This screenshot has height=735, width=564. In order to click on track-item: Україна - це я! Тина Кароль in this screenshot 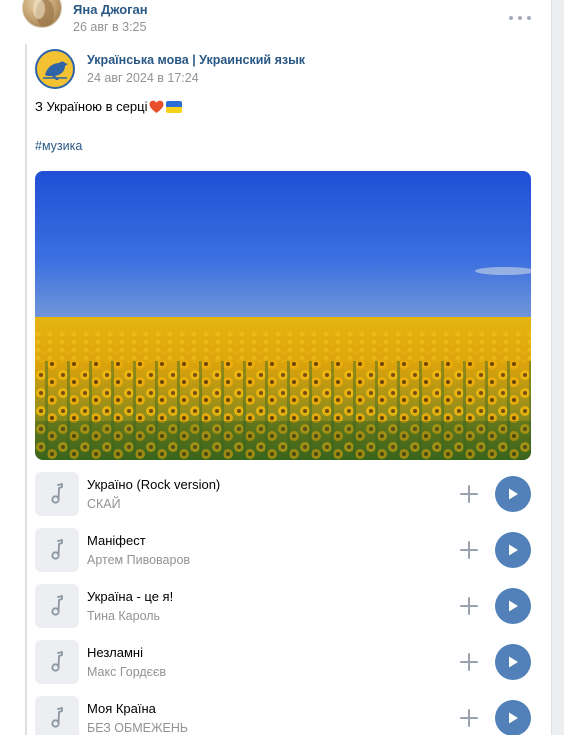, I will do `click(283, 607)`.